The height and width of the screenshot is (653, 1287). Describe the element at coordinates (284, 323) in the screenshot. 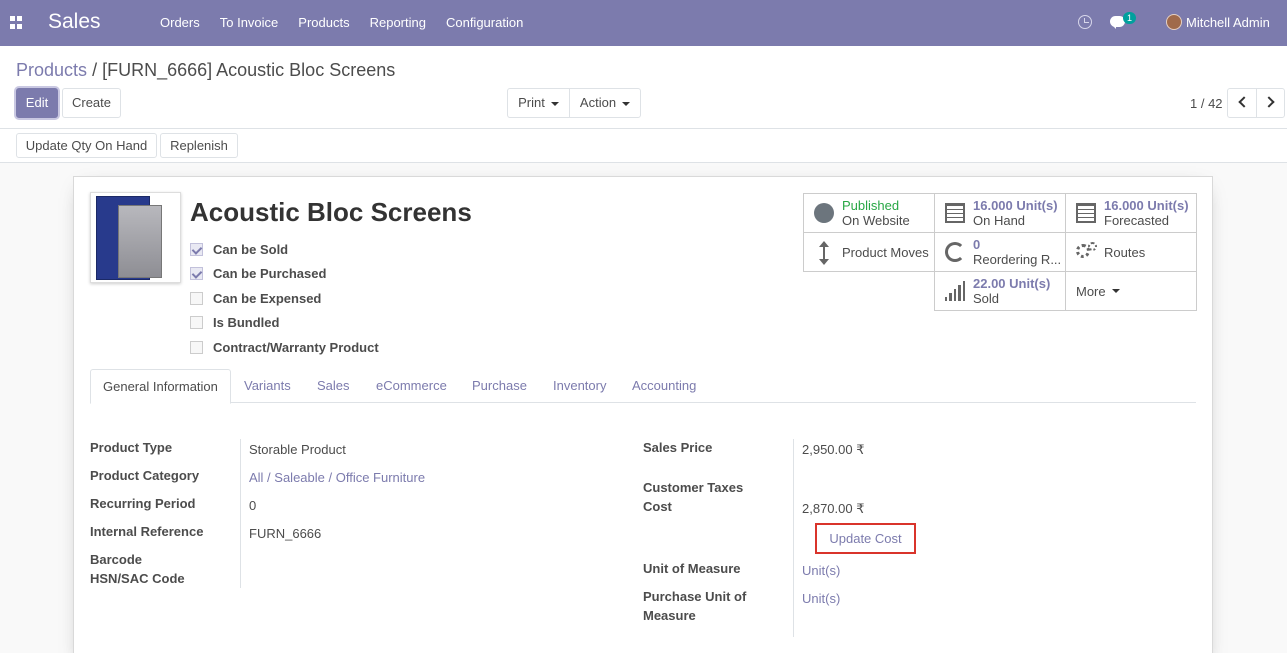

I see `is-bundled-row: Is Bundled` at that location.